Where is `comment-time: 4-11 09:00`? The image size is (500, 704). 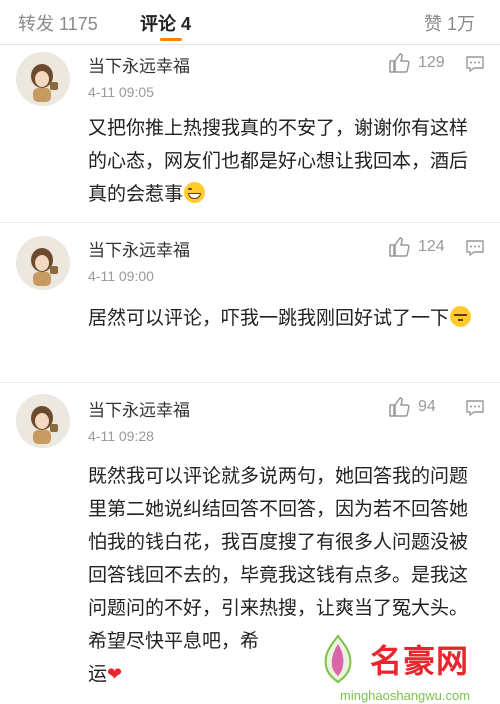
comment-time: 4-11 09:00 is located at coordinates (121, 276).